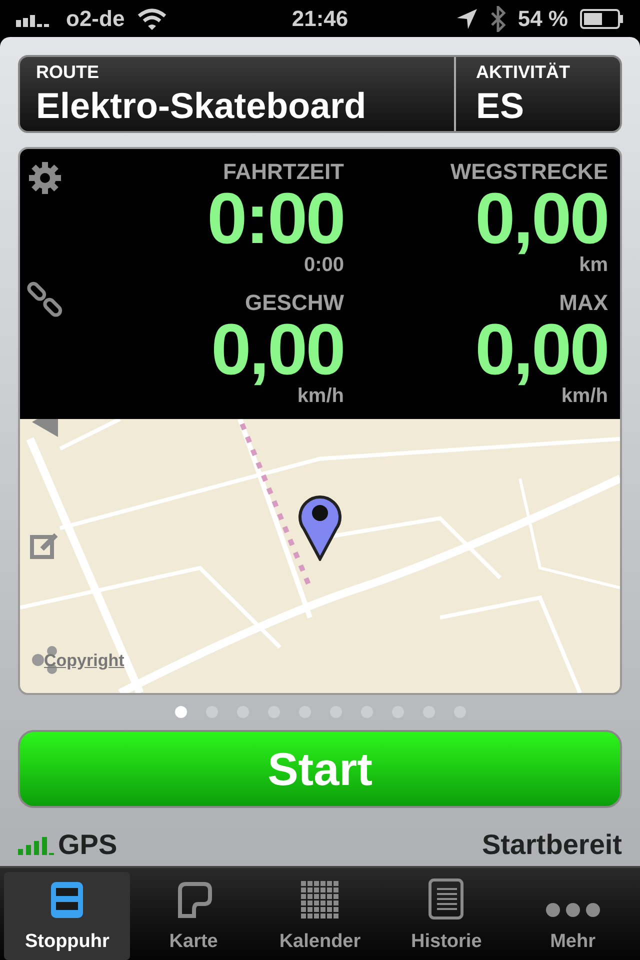 This screenshot has height=960, width=640. What do you see at coordinates (446, 899) in the screenshot?
I see `notebook-icon` at bounding box center [446, 899].